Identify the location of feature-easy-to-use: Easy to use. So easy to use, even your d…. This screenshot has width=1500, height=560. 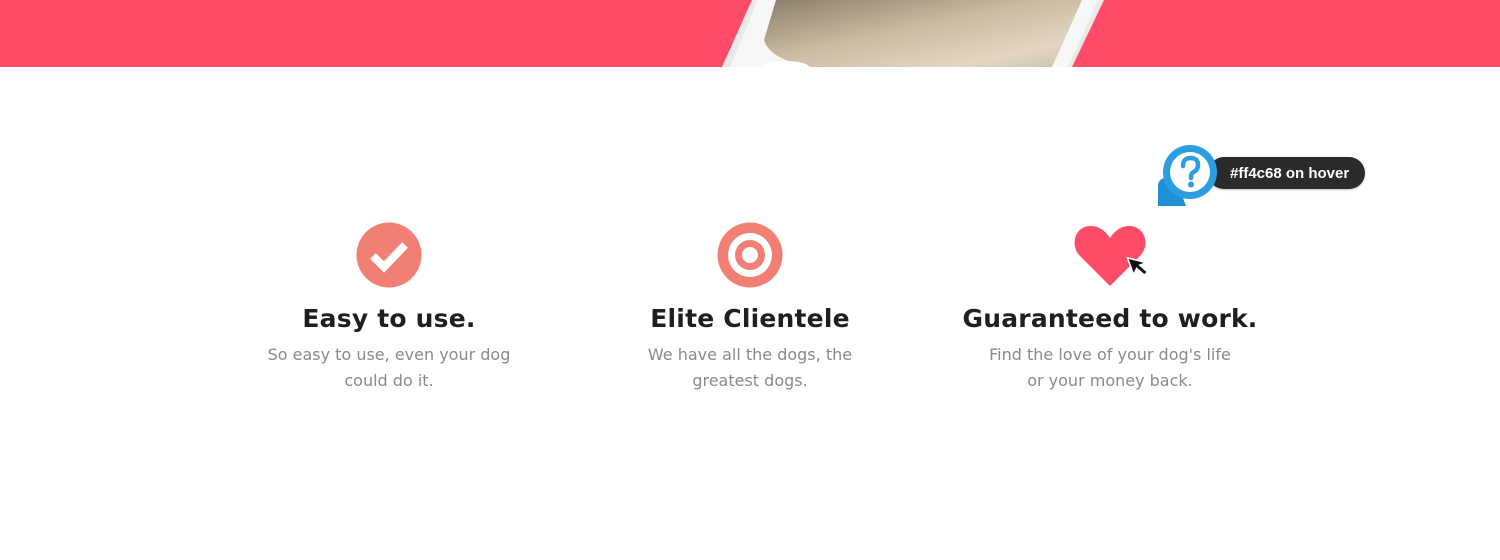
(389, 308).